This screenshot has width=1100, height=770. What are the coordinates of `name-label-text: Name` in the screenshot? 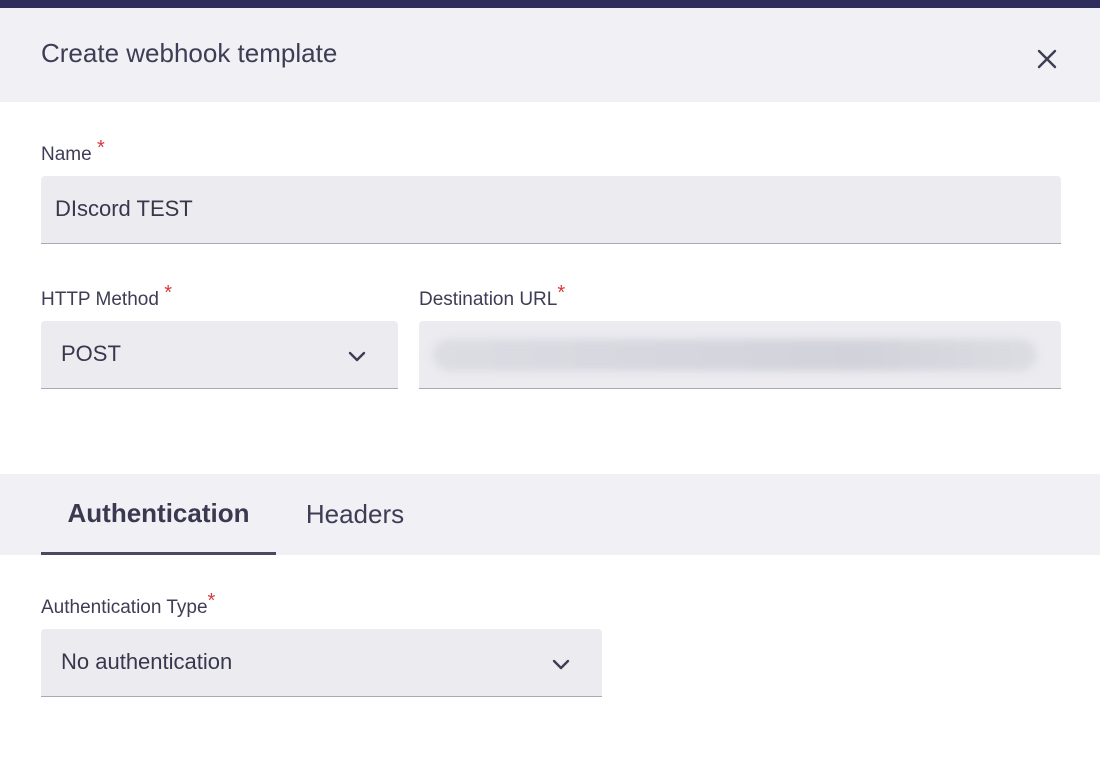 It's located at (66, 154).